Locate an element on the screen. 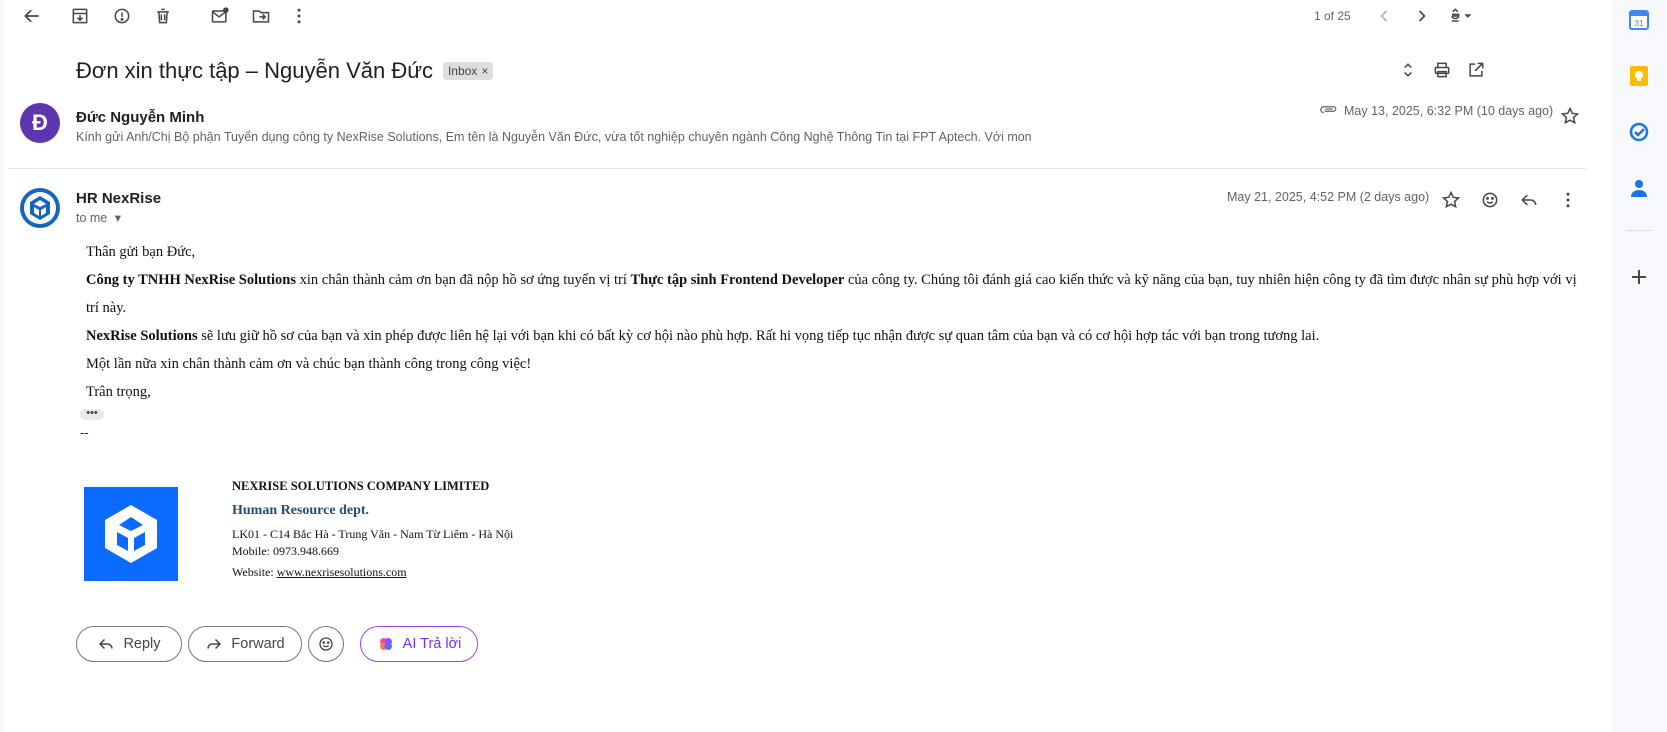 This screenshot has height=732, width=1667. print-icon is located at coordinates (1442, 70).